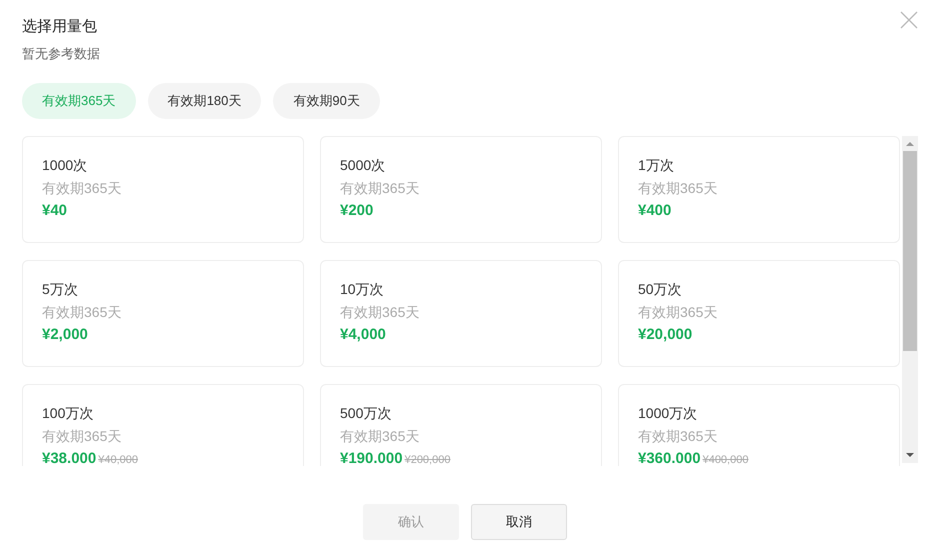 The width and height of the screenshot is (930, 552). What do you see at coordinates (60, 289) in the screenshot?
I see `package-quantity: 5万次` at bounding box center [60, 289].